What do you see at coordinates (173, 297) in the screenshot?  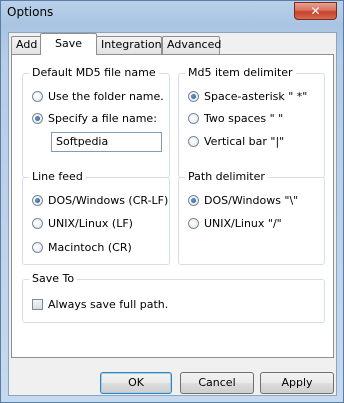 I see `save-to-group: Save To Always save full path.` at bounding box center [173, 297].